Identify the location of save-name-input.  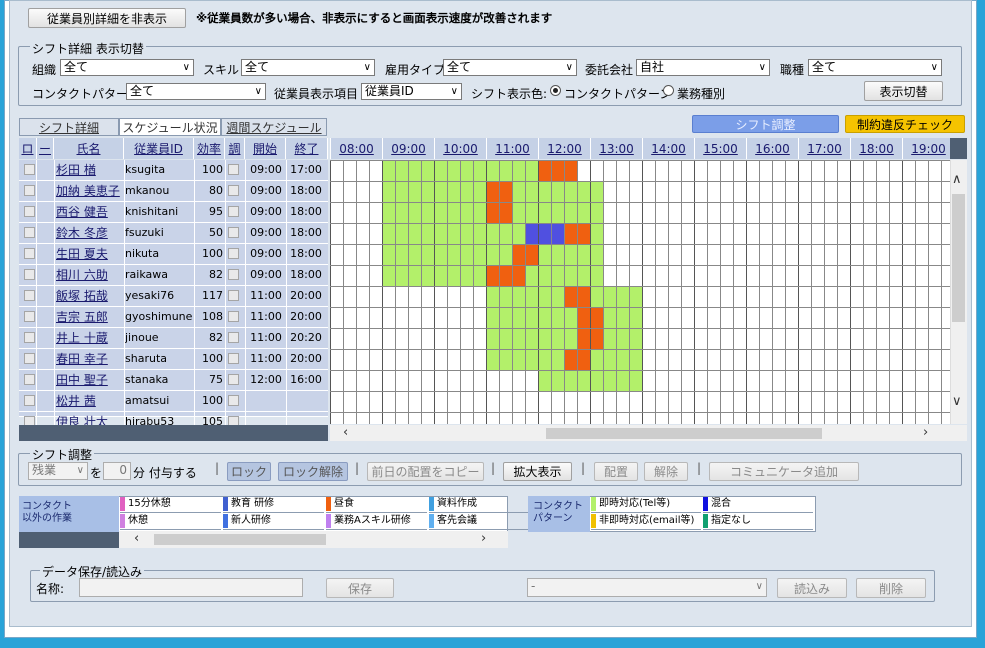
(191, 587).